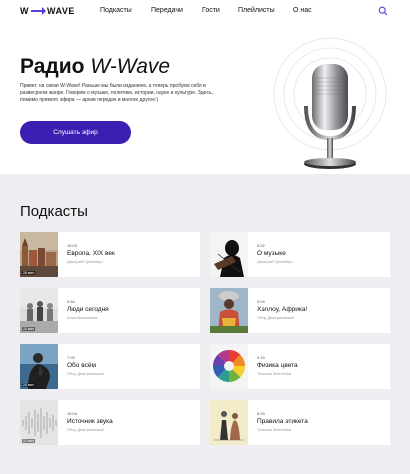  What do you see at coordinates (282, 421) in the screenshot?
I see `podcast-title: Правила этикета` at bounding box center [282, 421].